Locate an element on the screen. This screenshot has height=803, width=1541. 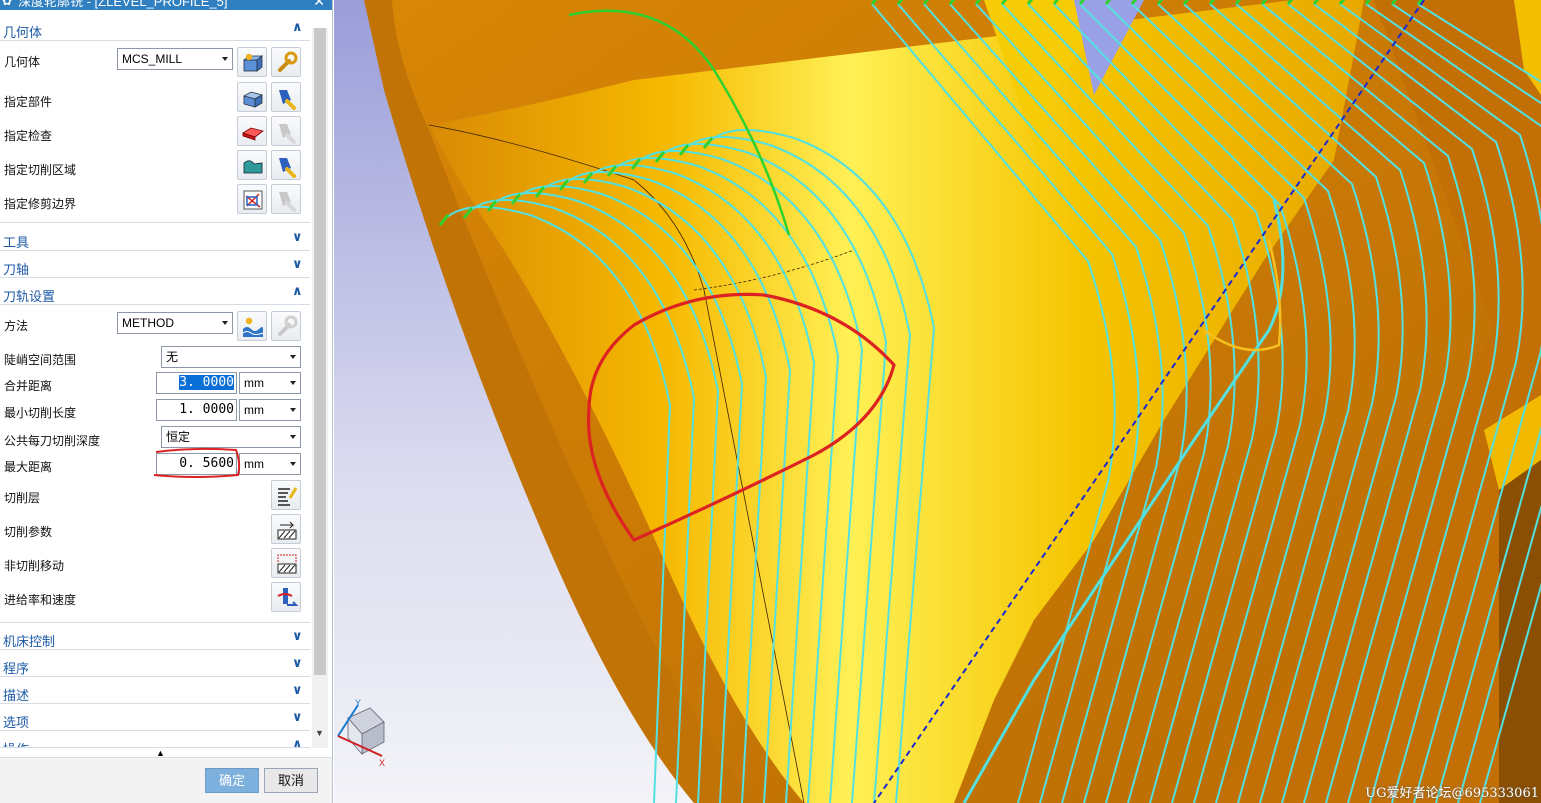
specify-trim-boundary-label: 指定修剪边界 is located at coordinates (40, 204).